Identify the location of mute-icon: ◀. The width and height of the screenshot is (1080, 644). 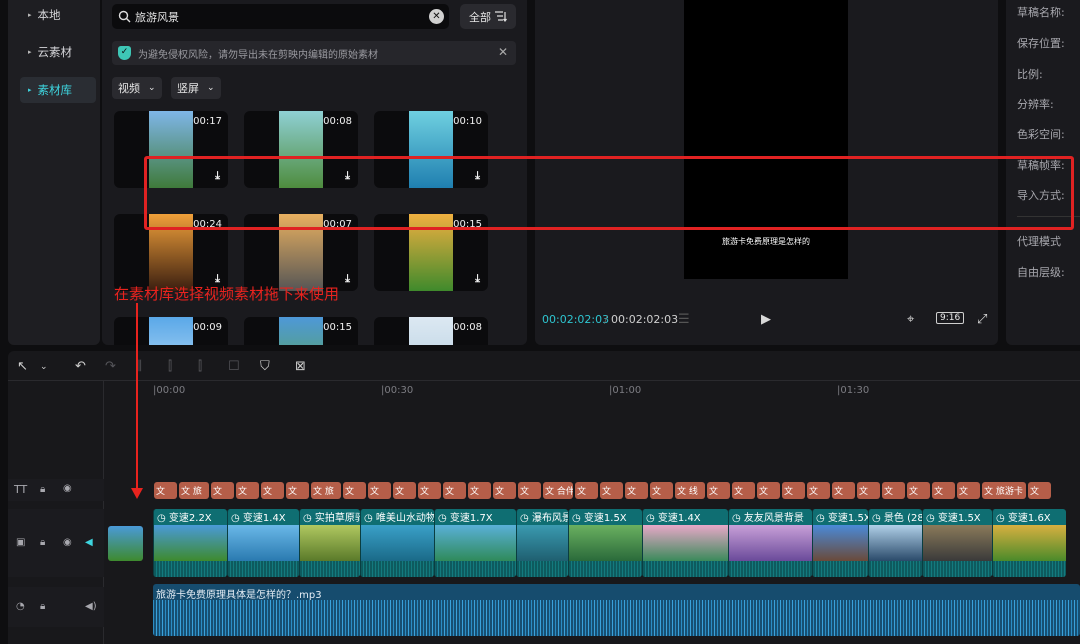
(89, 542).